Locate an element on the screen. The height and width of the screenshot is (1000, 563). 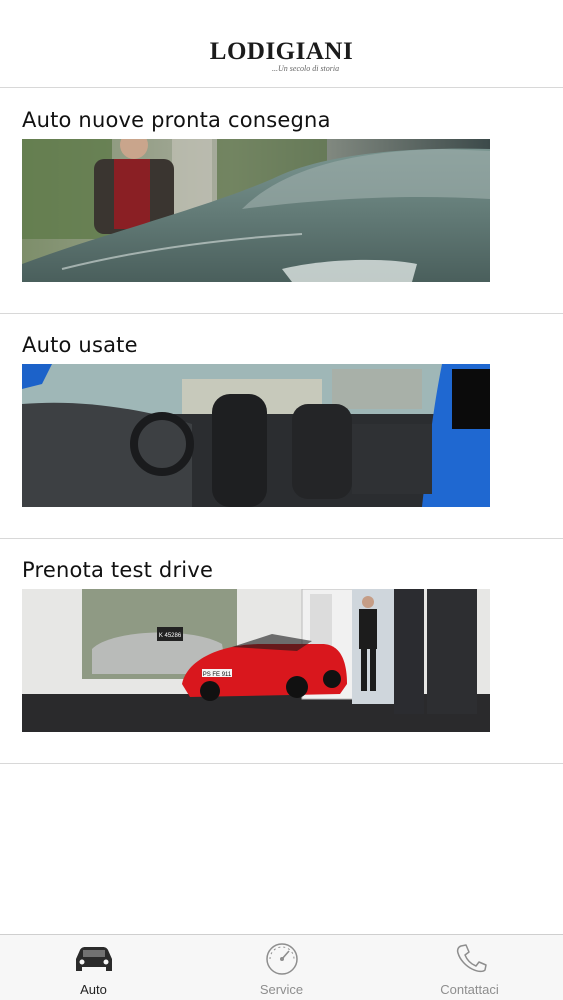
phone-icon is located at coordinates (470, 958).